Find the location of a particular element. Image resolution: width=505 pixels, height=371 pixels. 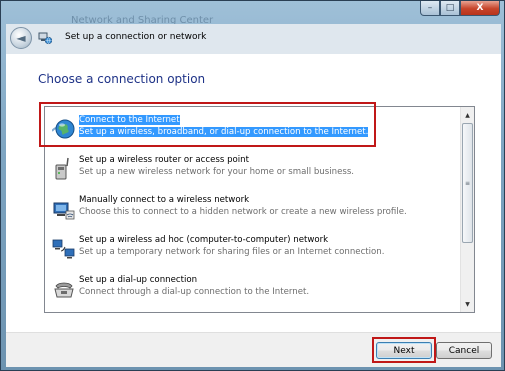

navigation-bar: ◄ Set up a connection or network is located at coordinates (253, 39).